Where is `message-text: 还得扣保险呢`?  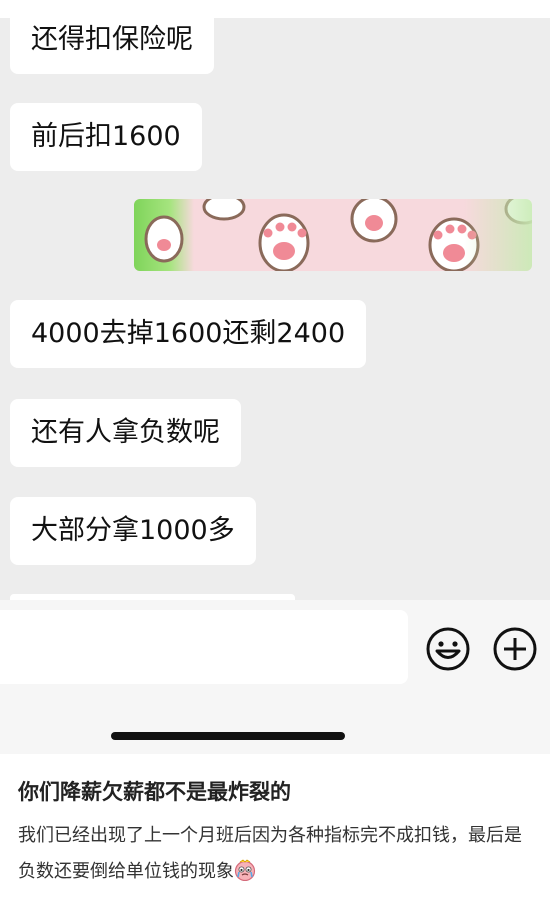 message-text: 还得扣保险呢 is located at coordinates (112, 39).